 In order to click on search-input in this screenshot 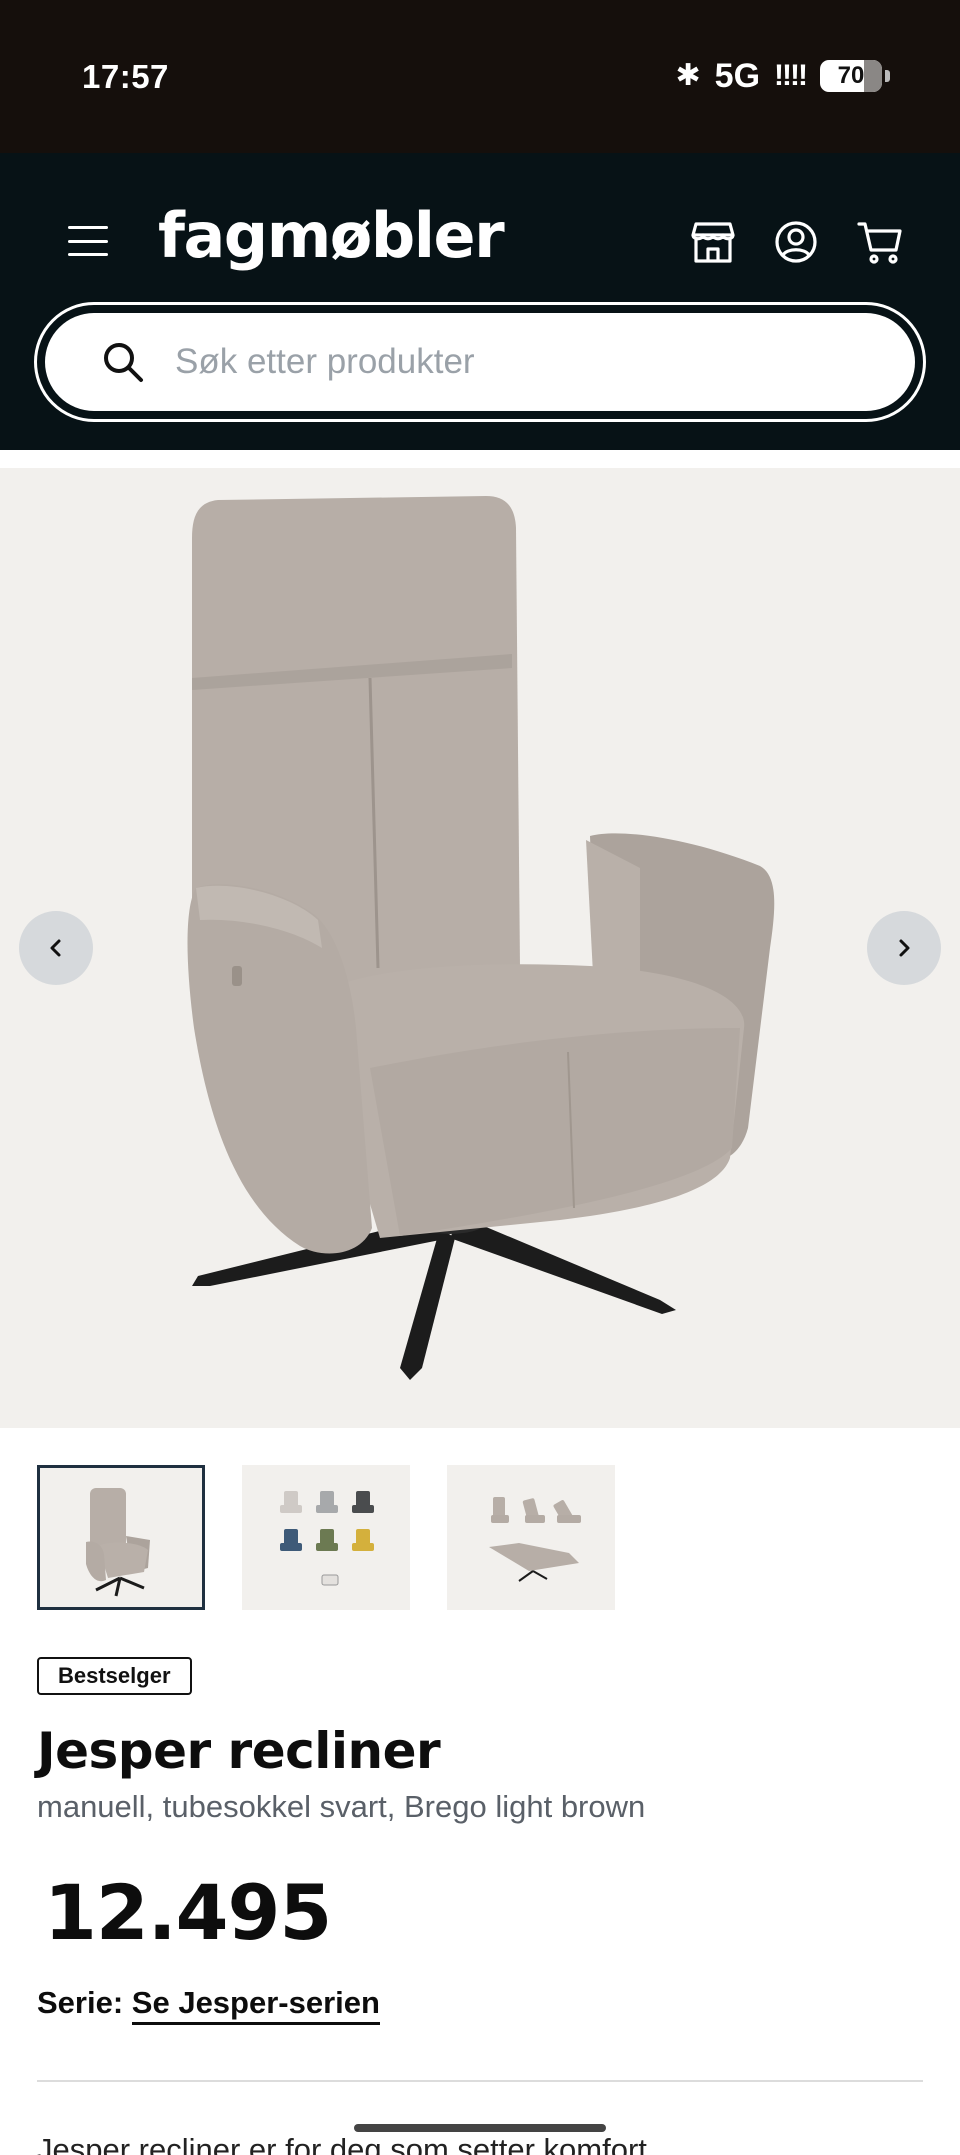, I will do `click(525, 362)`.